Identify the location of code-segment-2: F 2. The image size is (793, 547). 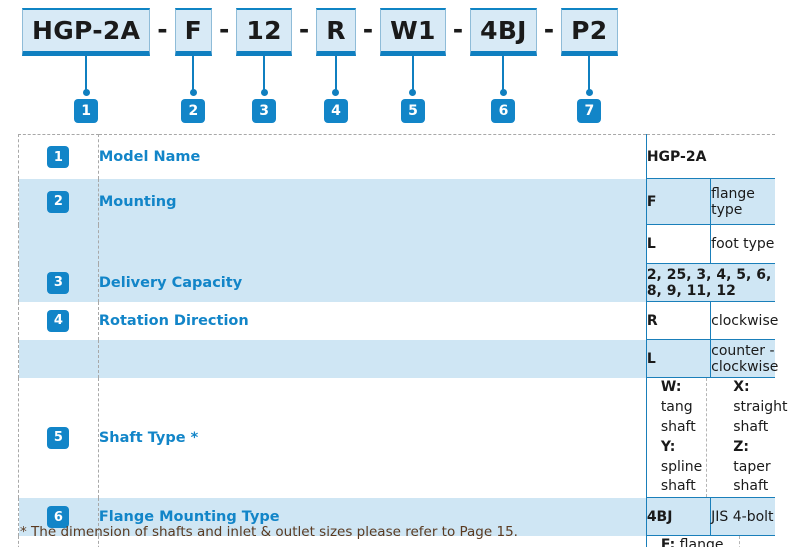
(193, 65).